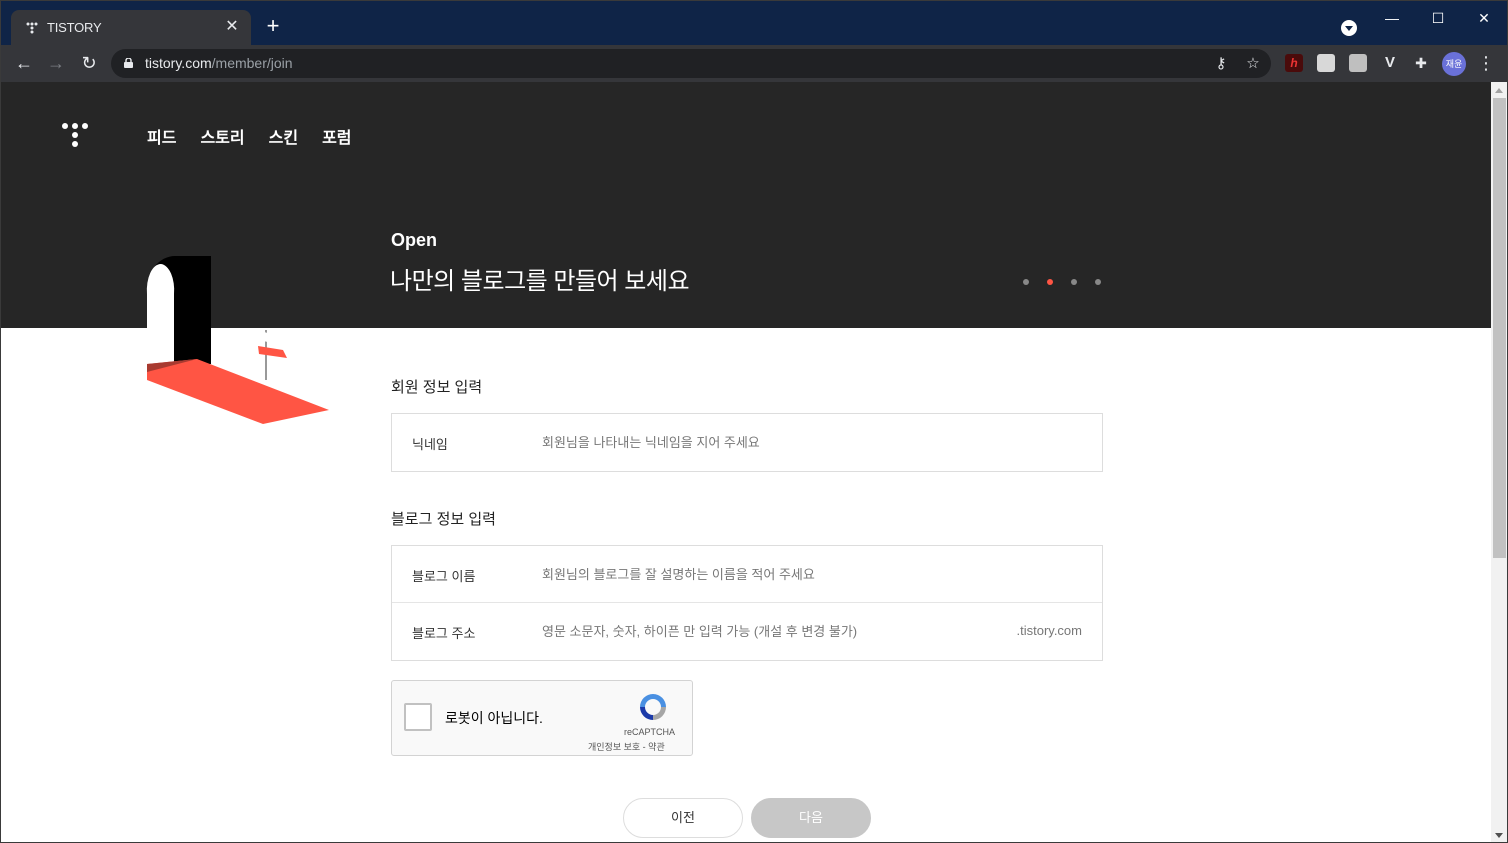  Describe the element at coordinates (273, 27) in the screenshot. I see `new-tab-button: +` at that location.